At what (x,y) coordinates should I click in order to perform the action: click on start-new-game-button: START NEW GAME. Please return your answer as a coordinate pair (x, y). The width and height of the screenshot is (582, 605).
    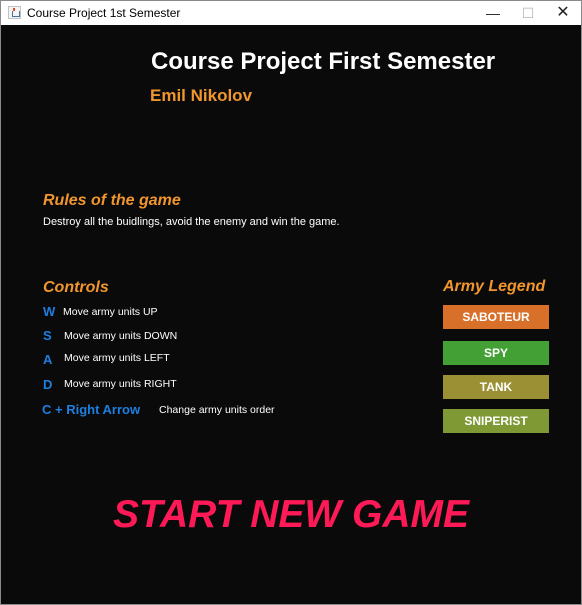
    Looking at the image, I should click on (291, 515).